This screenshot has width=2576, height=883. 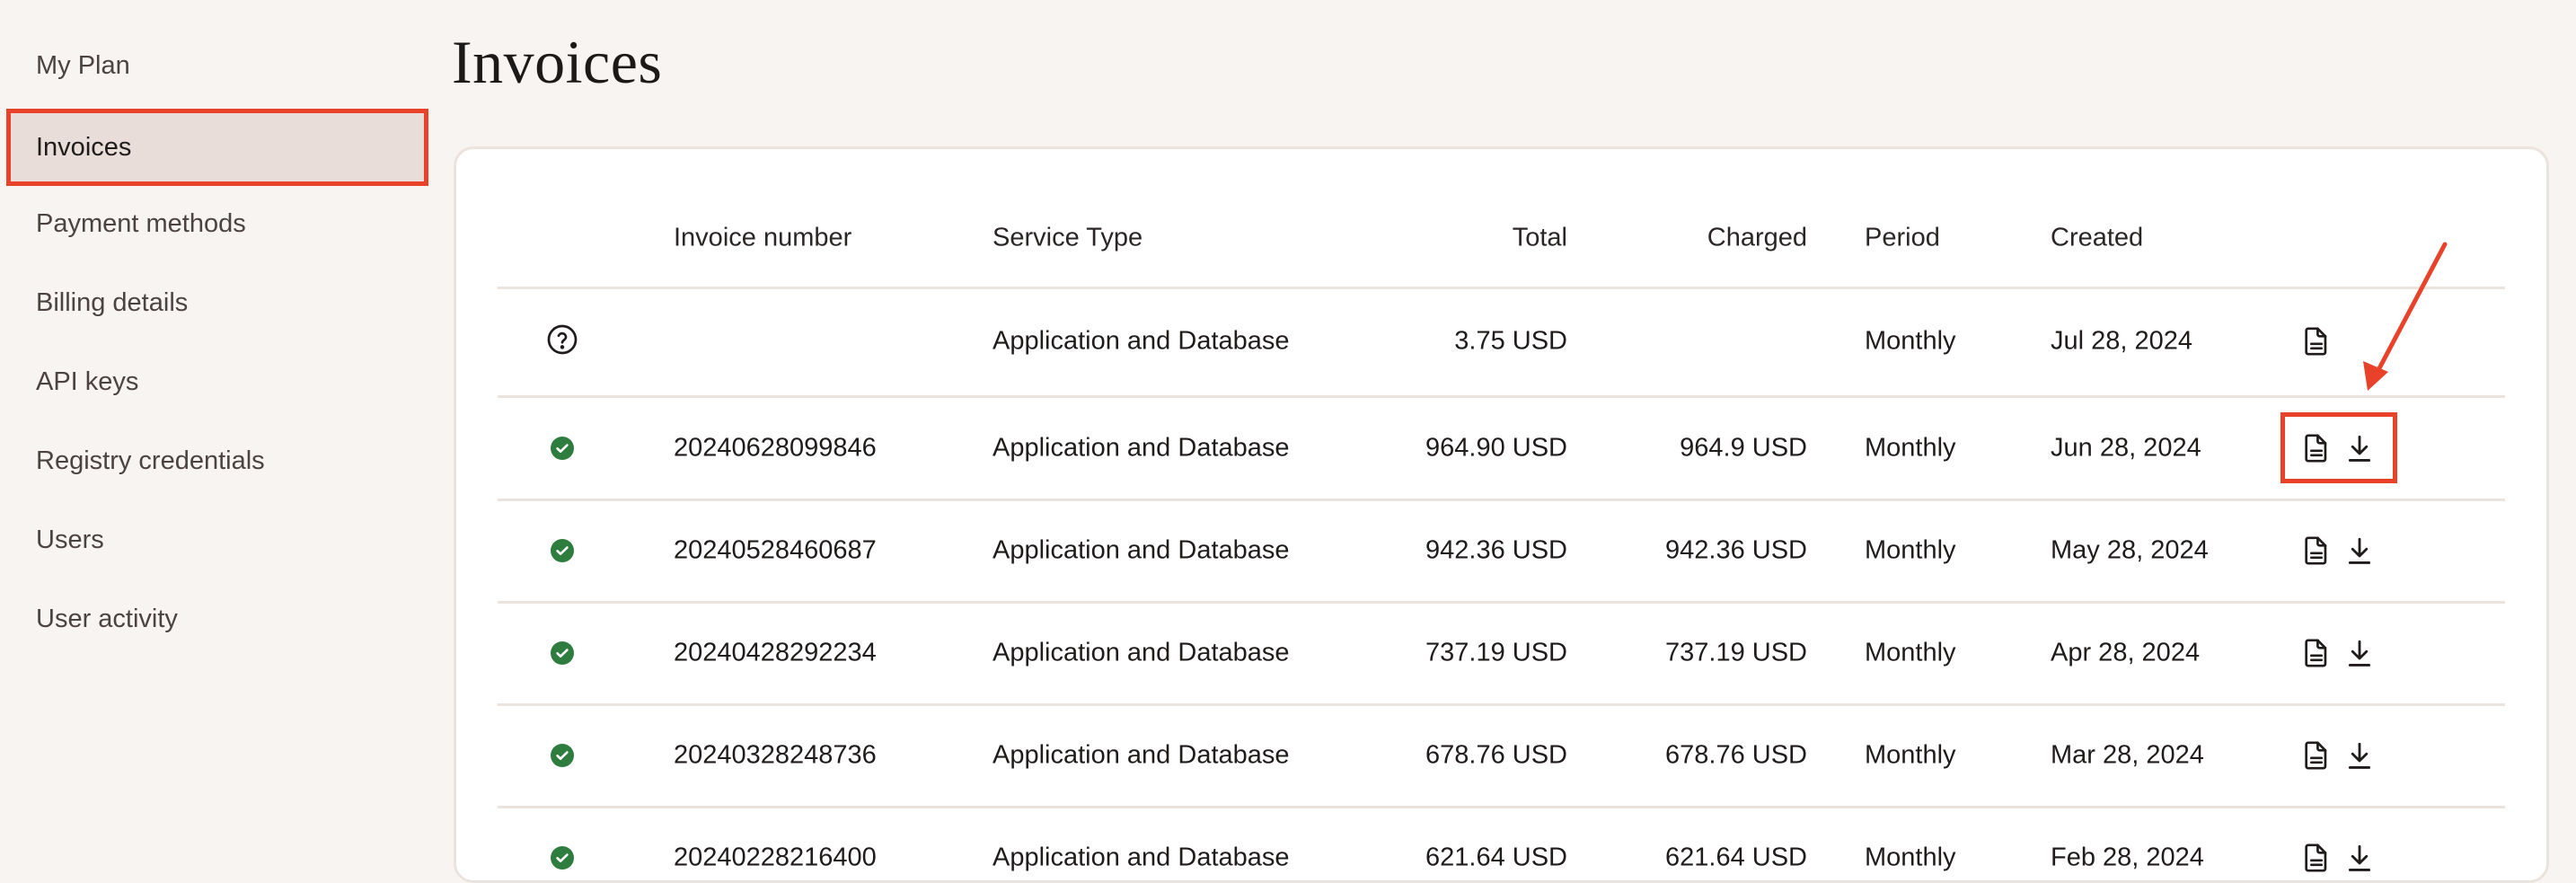 What do you see at coordinates (2097, 239) in the screenshot?
I see `column-header-created: Created` at bounding box center [2097, 239].